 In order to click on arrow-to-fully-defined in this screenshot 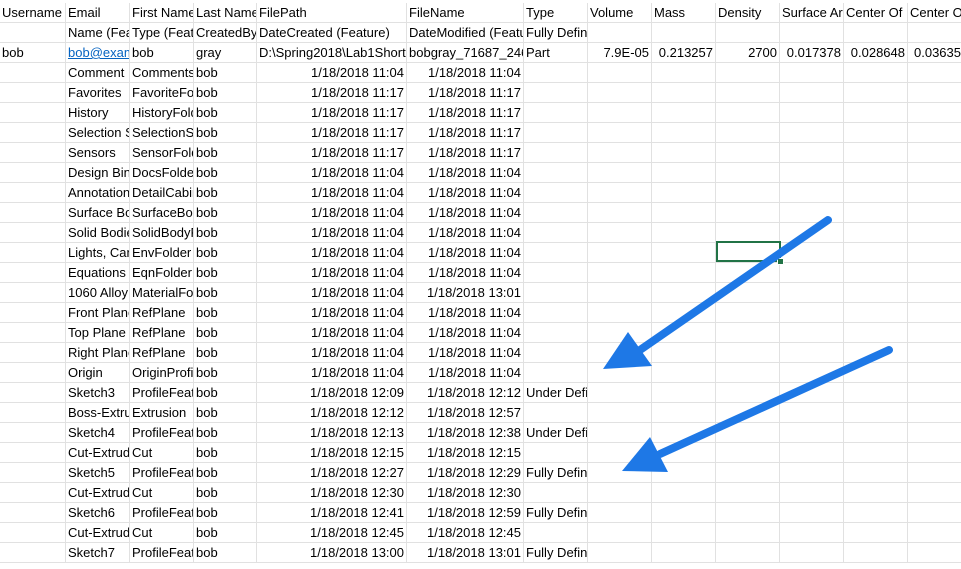, I will do `click(757, 409)`.